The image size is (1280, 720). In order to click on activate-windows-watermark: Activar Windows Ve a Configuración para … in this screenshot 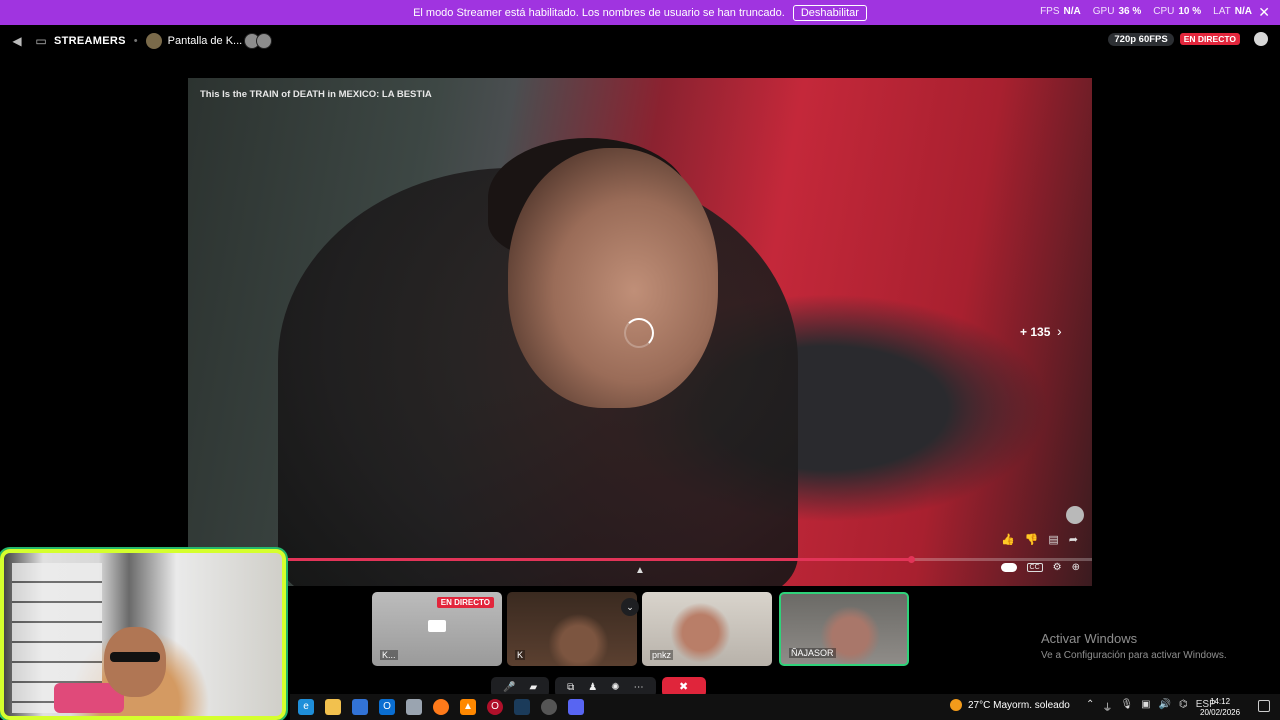, I will do `click(1134, 646)`.